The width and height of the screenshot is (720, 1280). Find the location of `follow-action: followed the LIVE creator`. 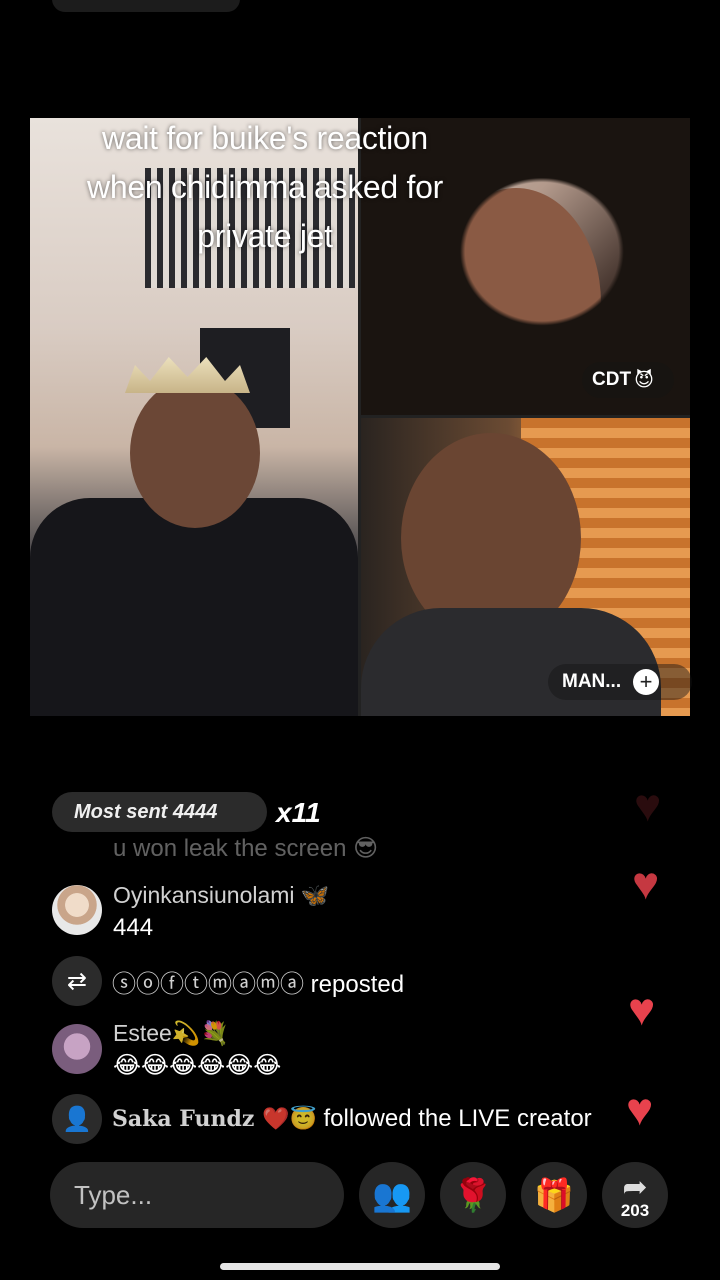

follow-action: followed the LIVE creator is located at coordinates (457, 1118).